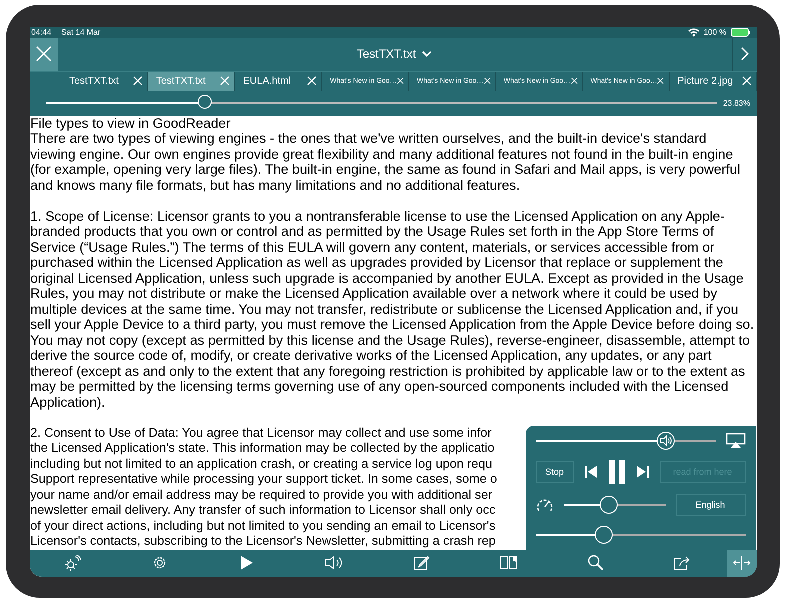 This screenshot has width=786, height=603. Describe the element at coordinates (264, 480) in the screenshot. I see `text-line: Support representative while processing your support ticket. In some cases, some o` at that location.